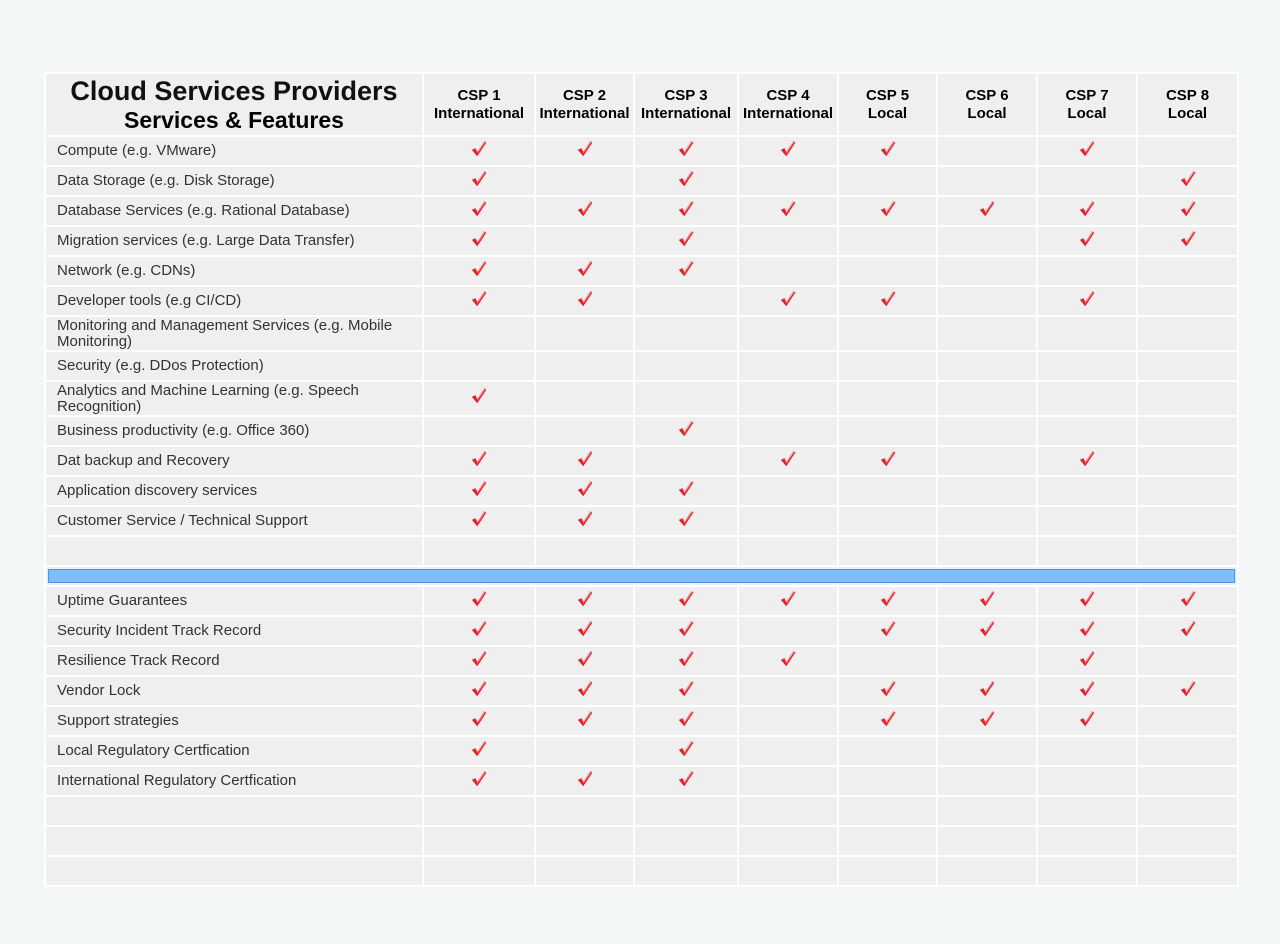  Describe the element at coordinates (234, 181) in the screenshot. I see `row-label: Data Storage (e.g. Disk Storage)` at that location.